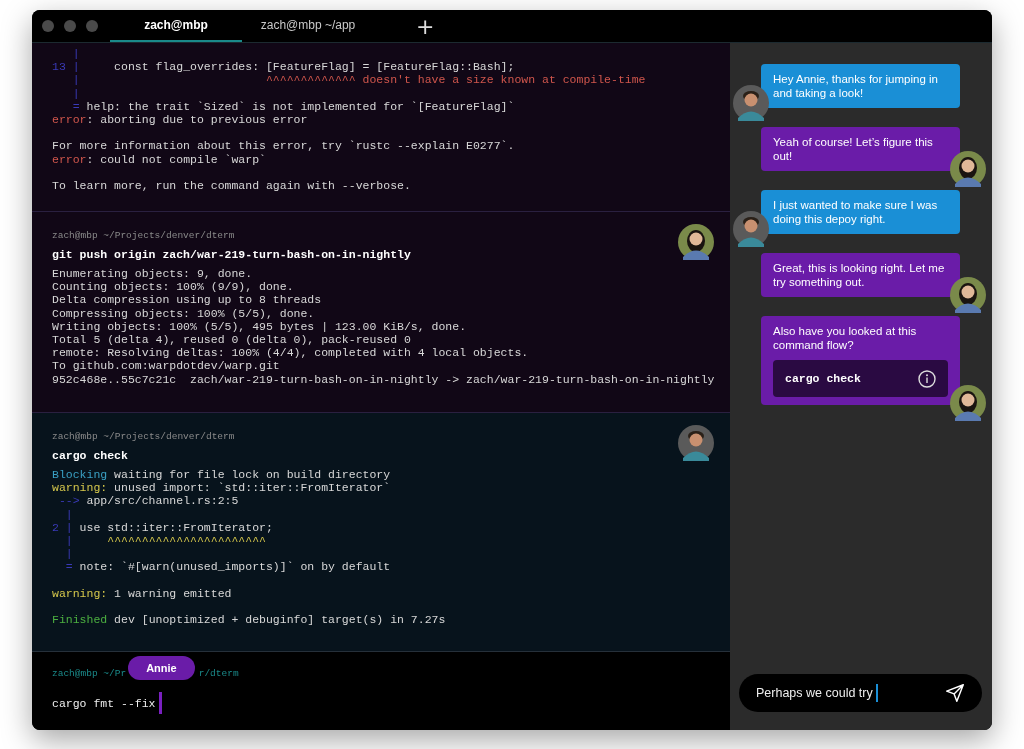 The height and width of the screenshot is (749, 1024). What do you see at coordinates (308, 26) in the screenshot?
I see `tab: zach@mbp ~/app` at bounding box center [308, 26].